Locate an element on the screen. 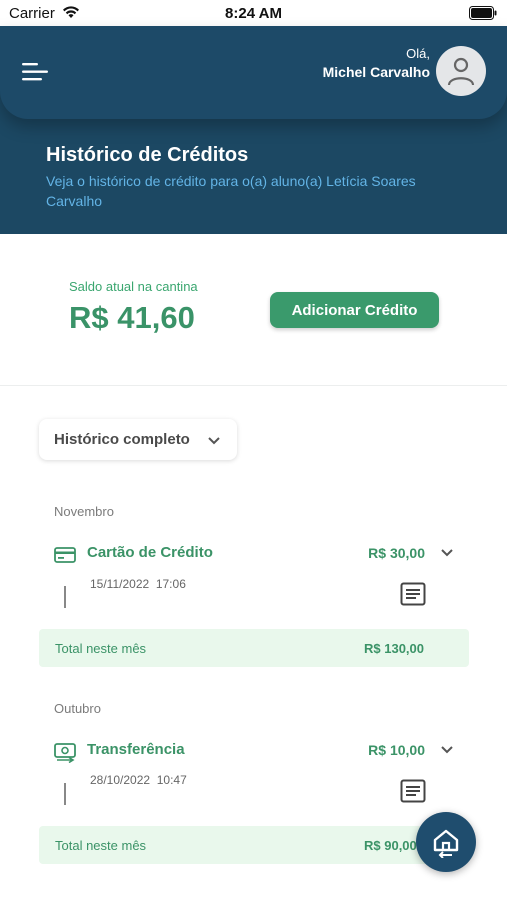 The height and width of the screenshot is (900, 507). home-return-icon is located at coordinates (446, 843).